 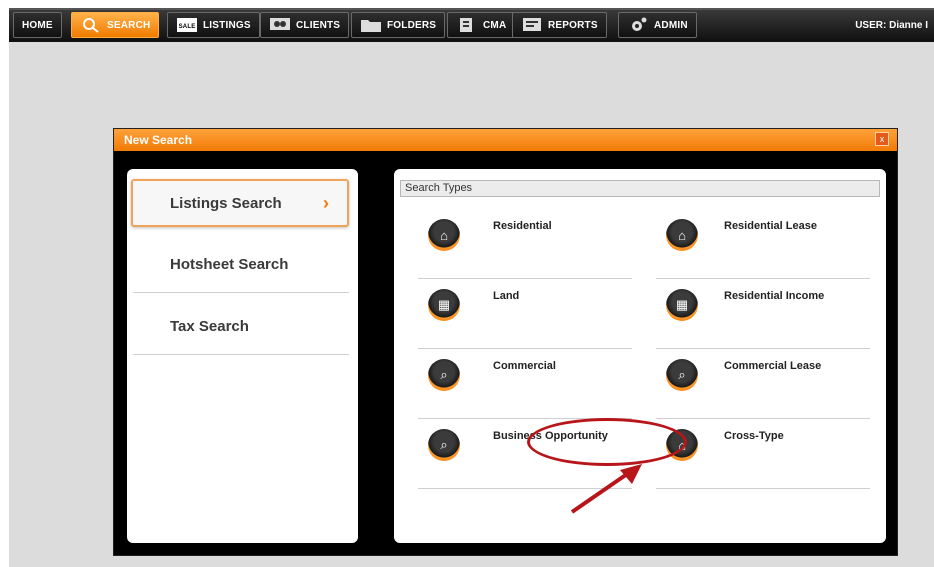 I want to click on menu-item-label: Tax Search, so click(x=209, y=326).